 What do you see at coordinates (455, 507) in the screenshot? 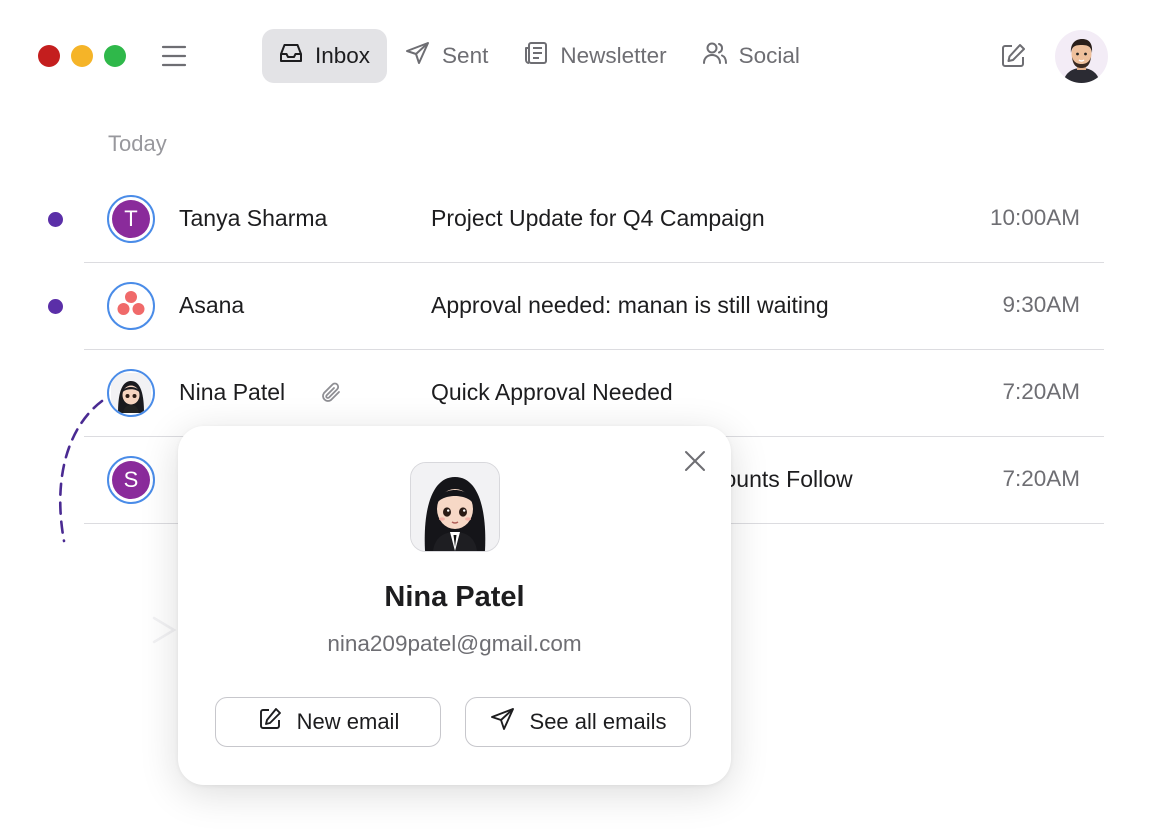
I see `contact-avatar` at bounding box center [455, 507].